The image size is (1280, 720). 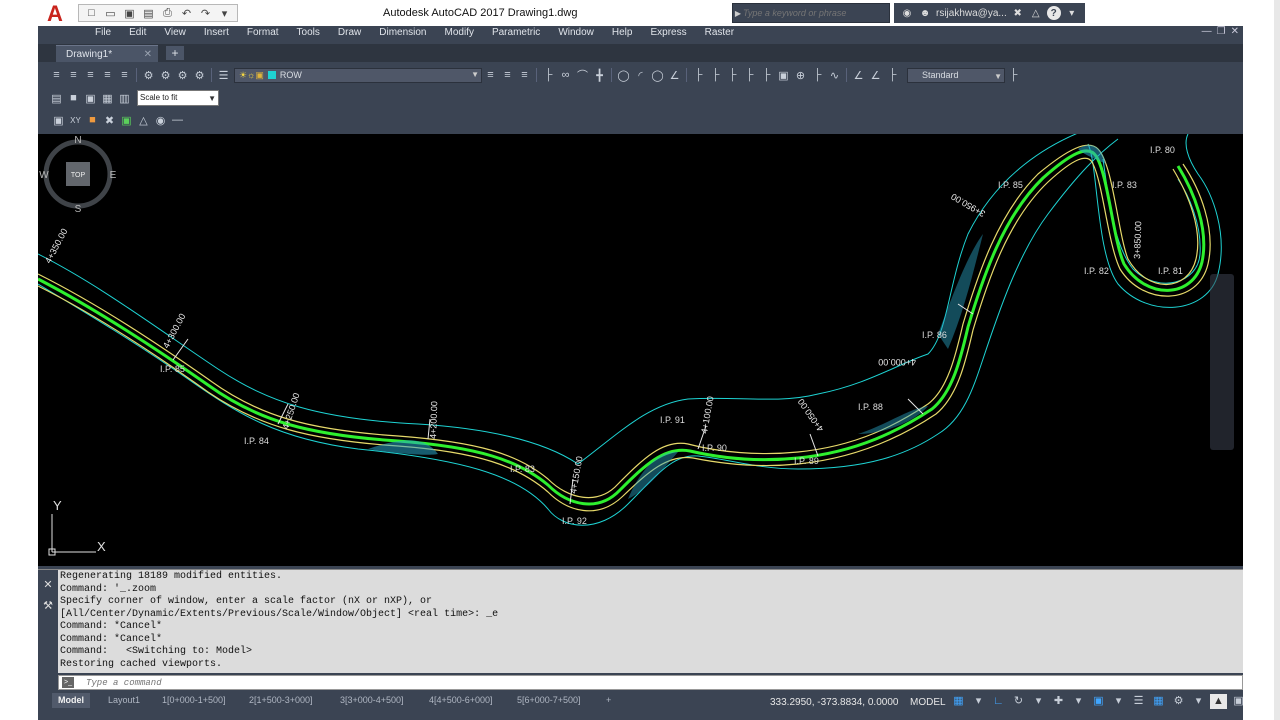 I want to click on attach-xref-icon: XY, so click(x=75, y=120).